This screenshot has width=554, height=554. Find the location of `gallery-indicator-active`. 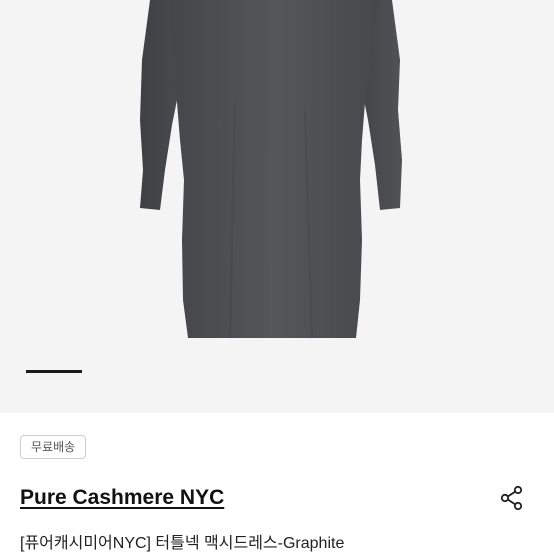

gallery-indicator-active is located at coordinates (54, 371).